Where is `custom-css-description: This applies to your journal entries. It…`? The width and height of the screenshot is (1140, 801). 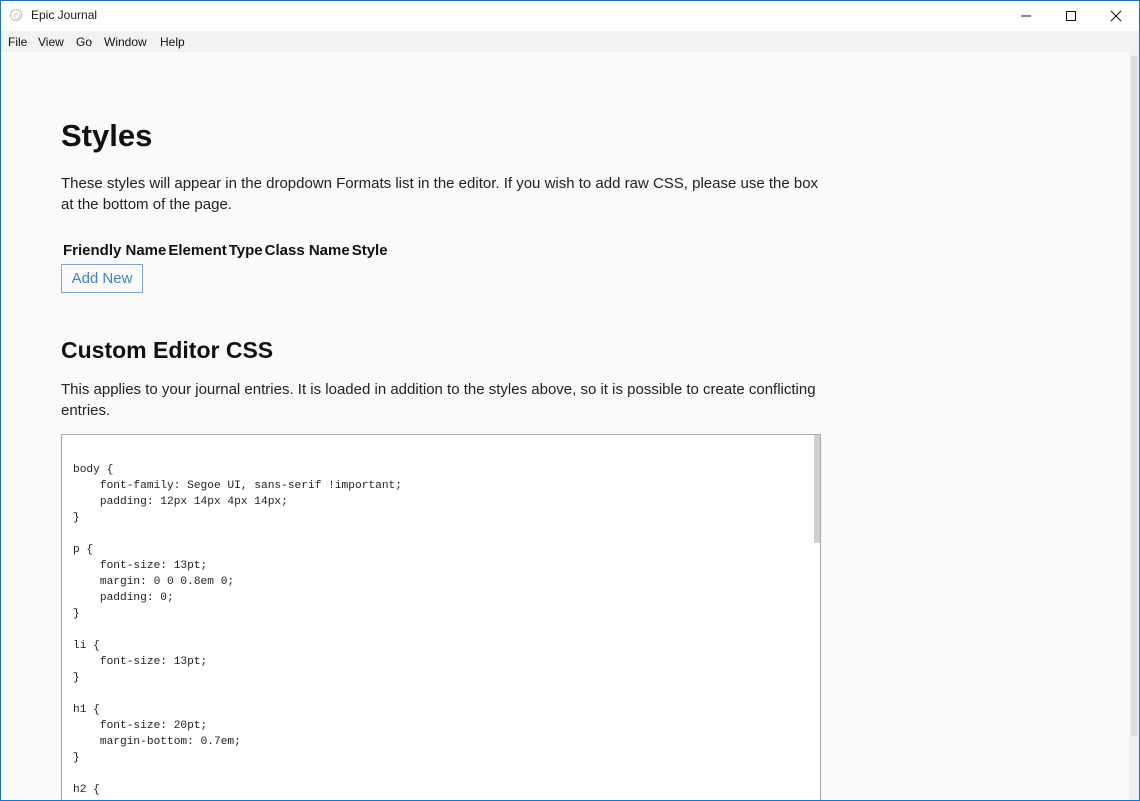
custom-css-description: This applies to your journal entries. It… is located at coordinates (438, 400).